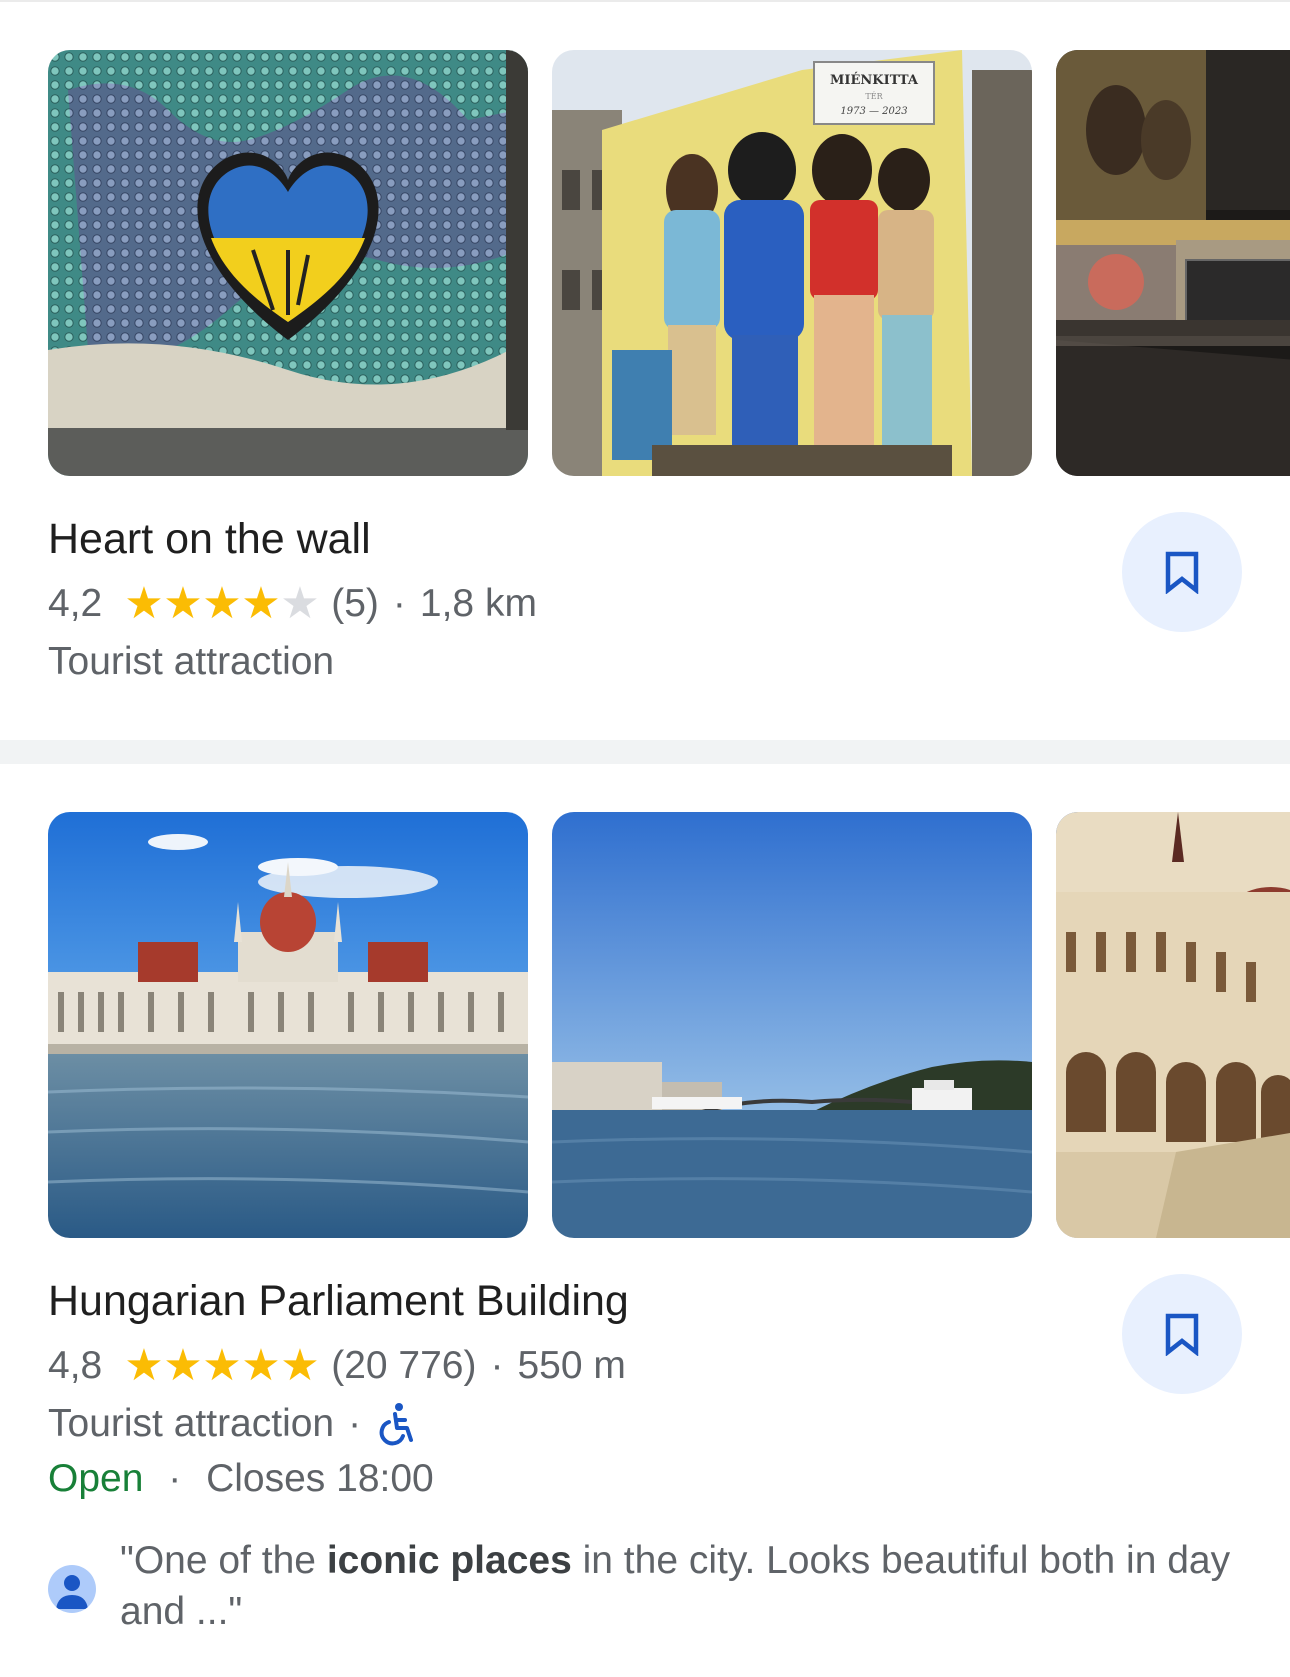  What do you see at coordinates (355, 603) in the screenshot?
I see `review-count: (5)` at bounding box center [355, 603].